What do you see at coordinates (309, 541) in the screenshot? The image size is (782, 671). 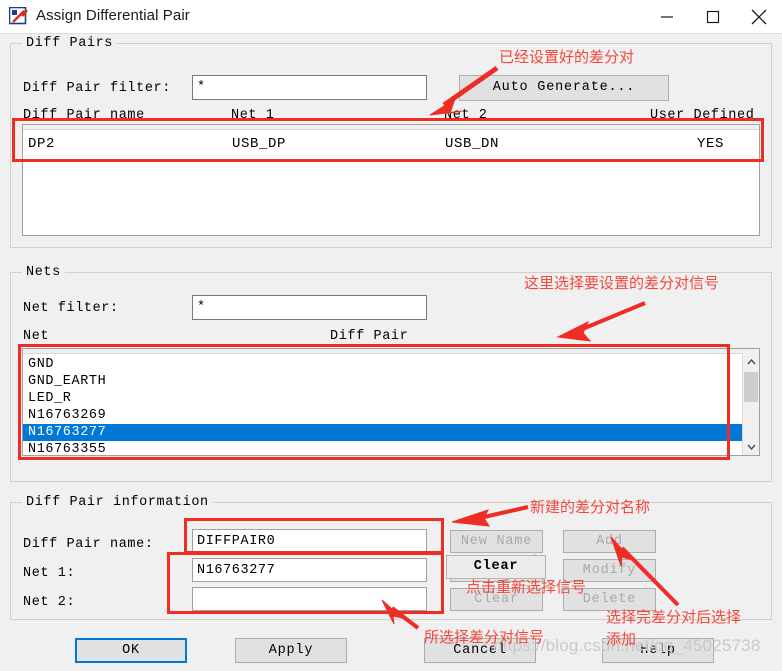 I see `diff-pair-name-input` at bounding box center [309, 541].